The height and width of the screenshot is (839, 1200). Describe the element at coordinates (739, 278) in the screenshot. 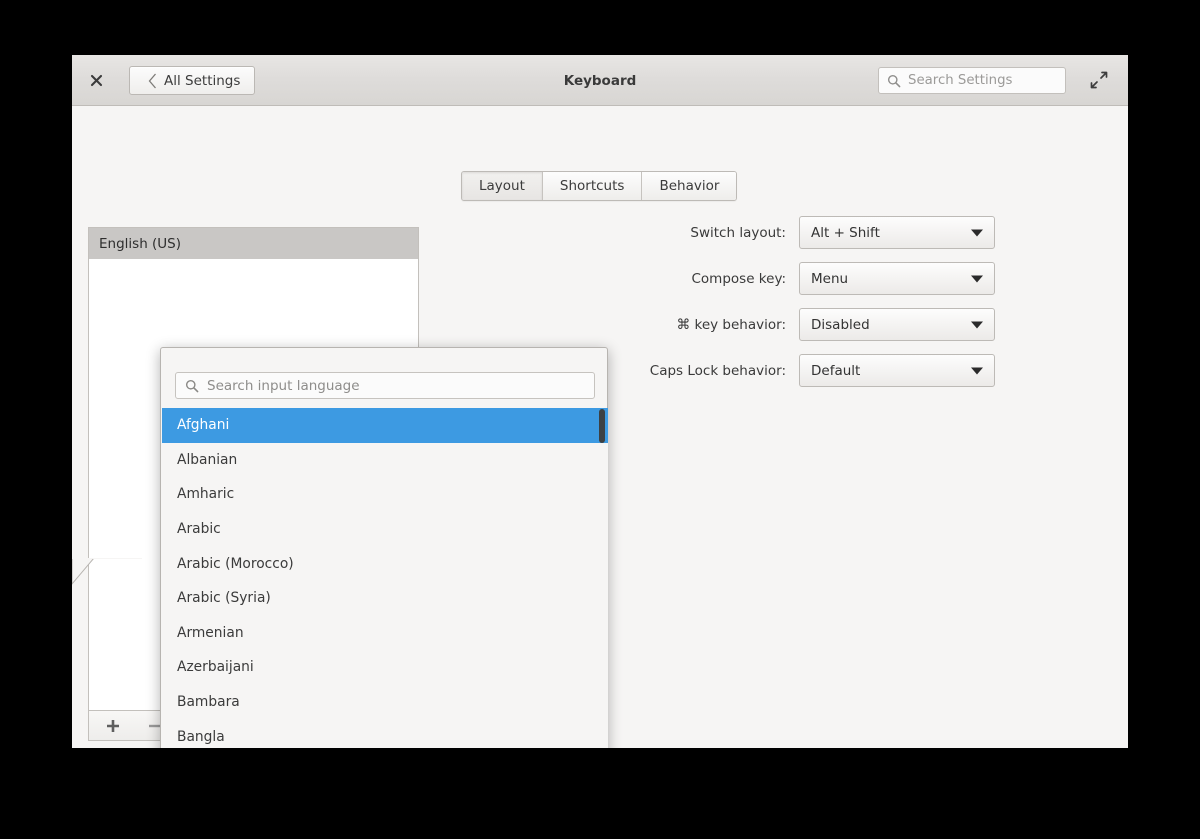

I see `compose-key-label: Compose key:` at that location.